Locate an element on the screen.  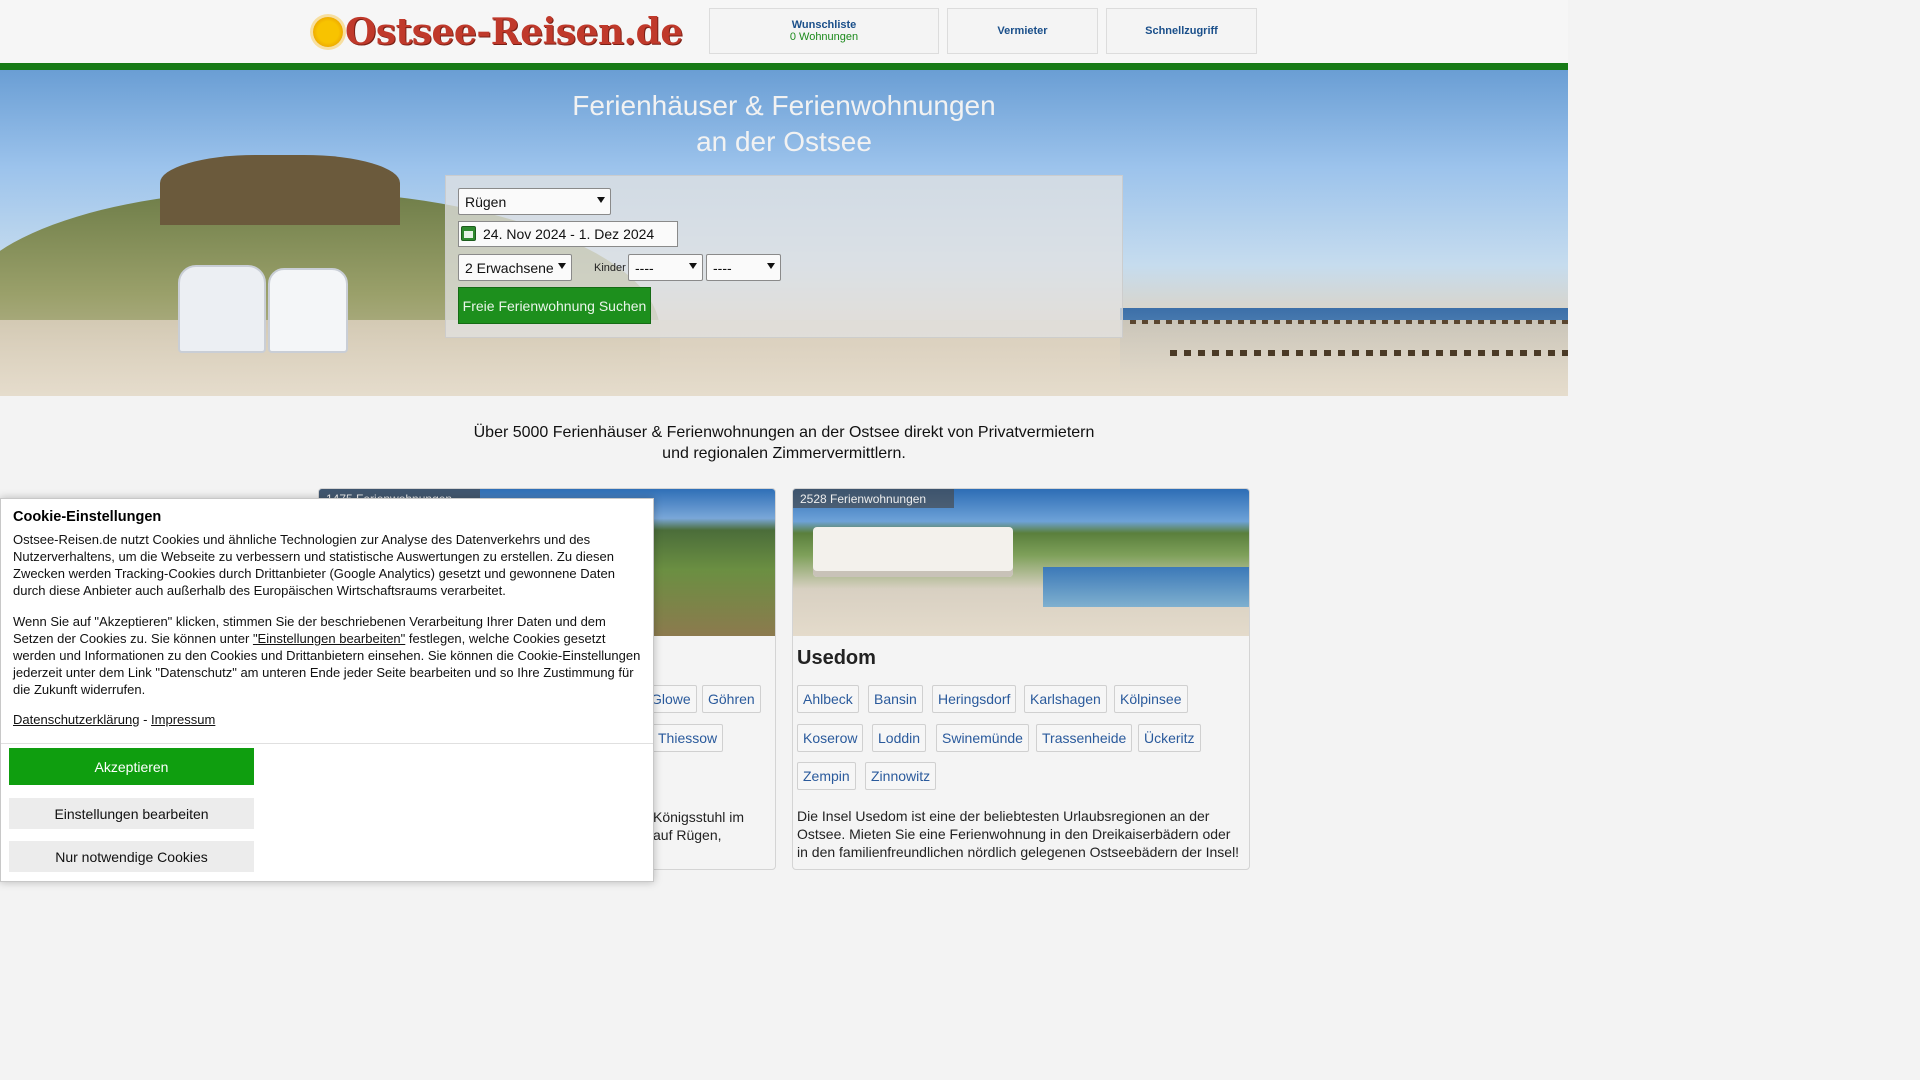
town-tag-trassenheide: Trassenheide is located at coordinates (1084, 738).